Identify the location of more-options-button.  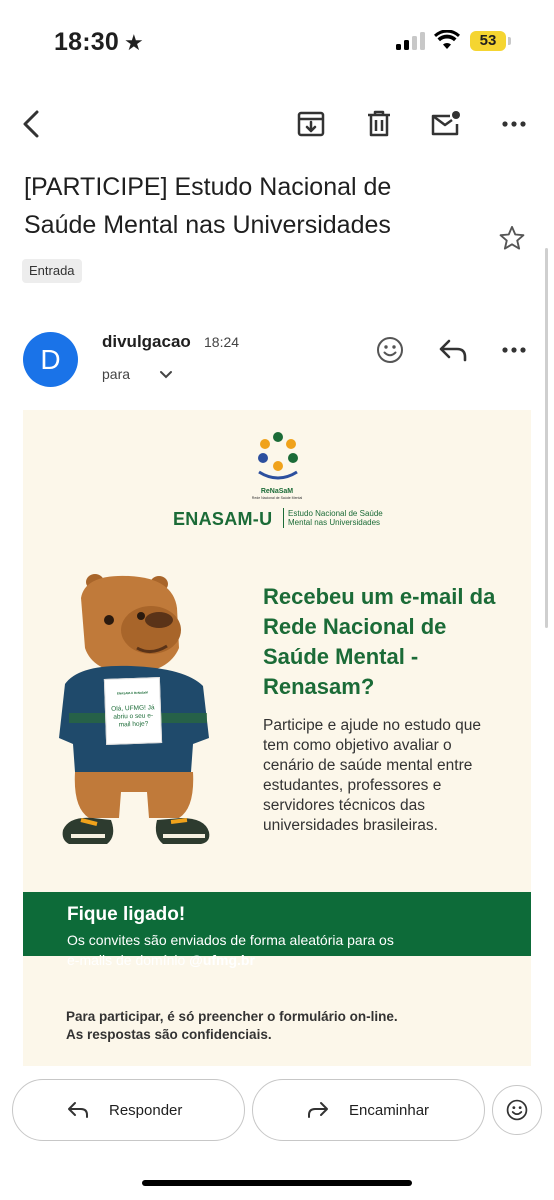
(514, 124).